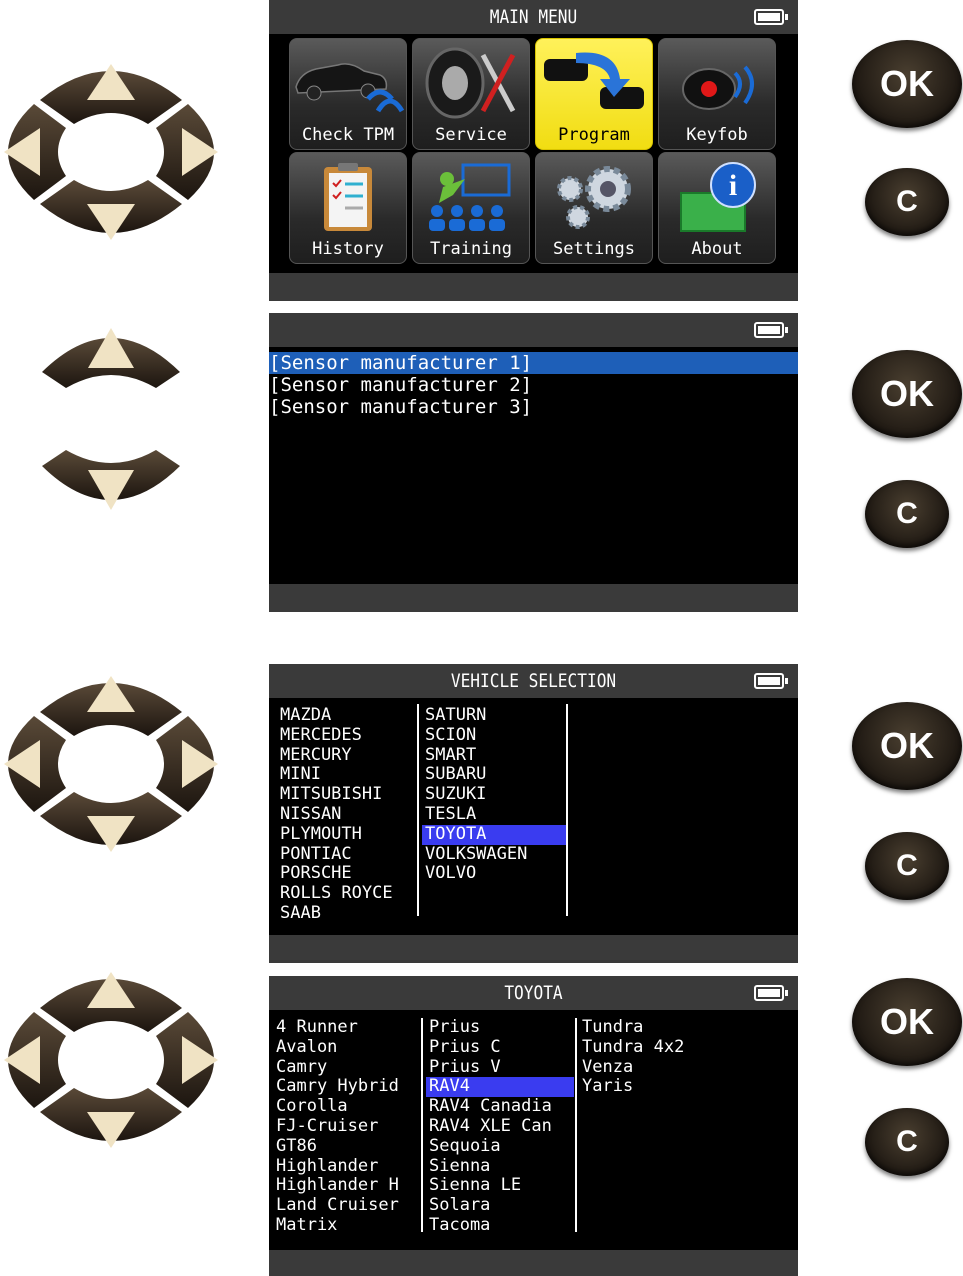 The width and height of the screenshot is (963, 1276). I want to click on footer-bar, so click(533, 287).